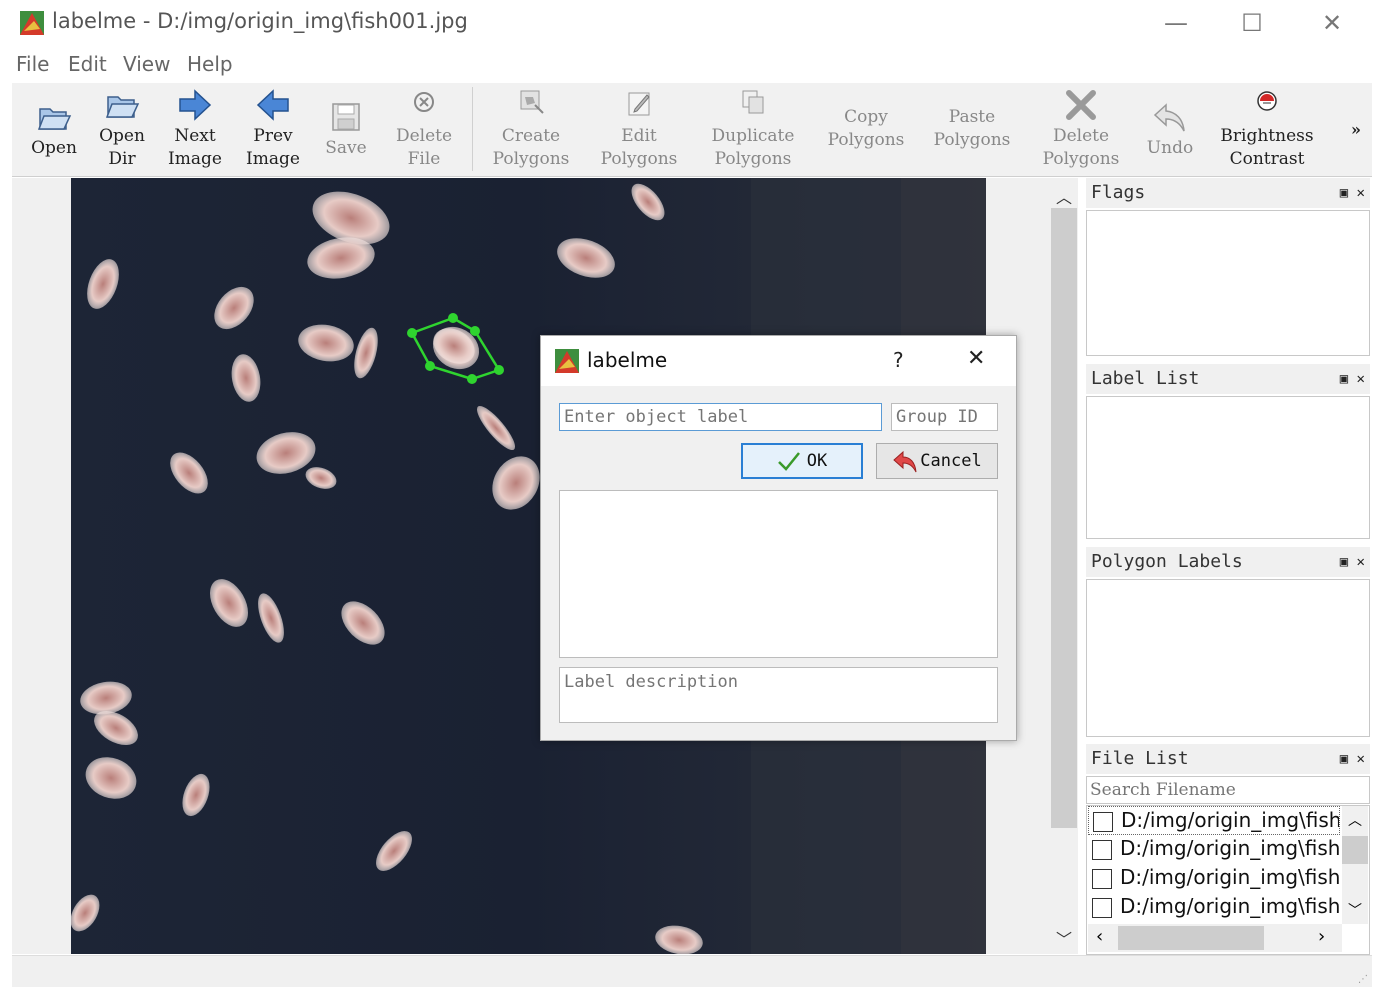 The image size is (1384, 987). Describe the element at coordinates (1321, 936) in the screenshot. I see `scroll-right-arrow-icon: ›` at that location.